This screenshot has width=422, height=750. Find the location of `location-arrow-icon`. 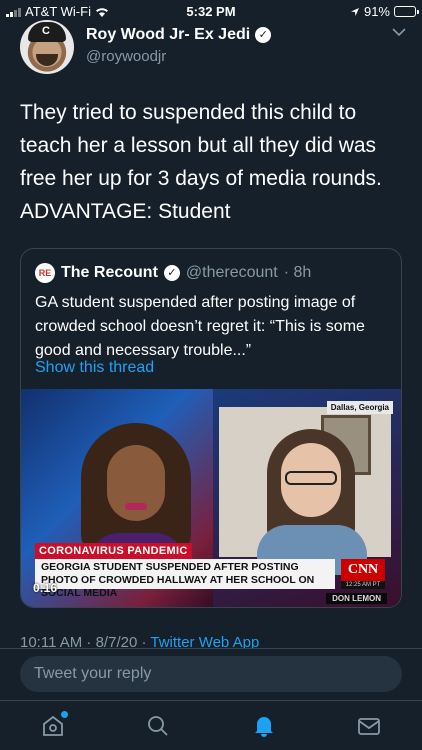

location-arrow-icon is located at coordinates (354, 11).